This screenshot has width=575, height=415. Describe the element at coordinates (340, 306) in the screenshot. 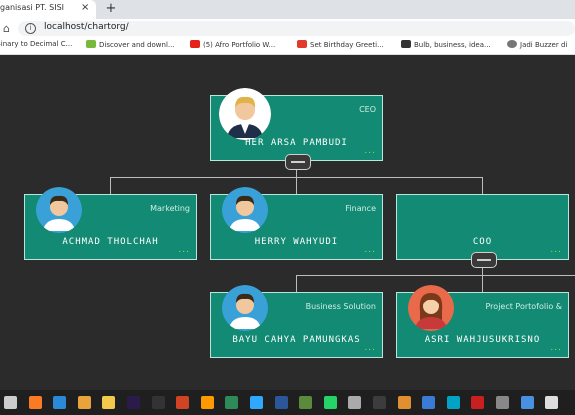

I see `node-title: Business Solution` at that location.